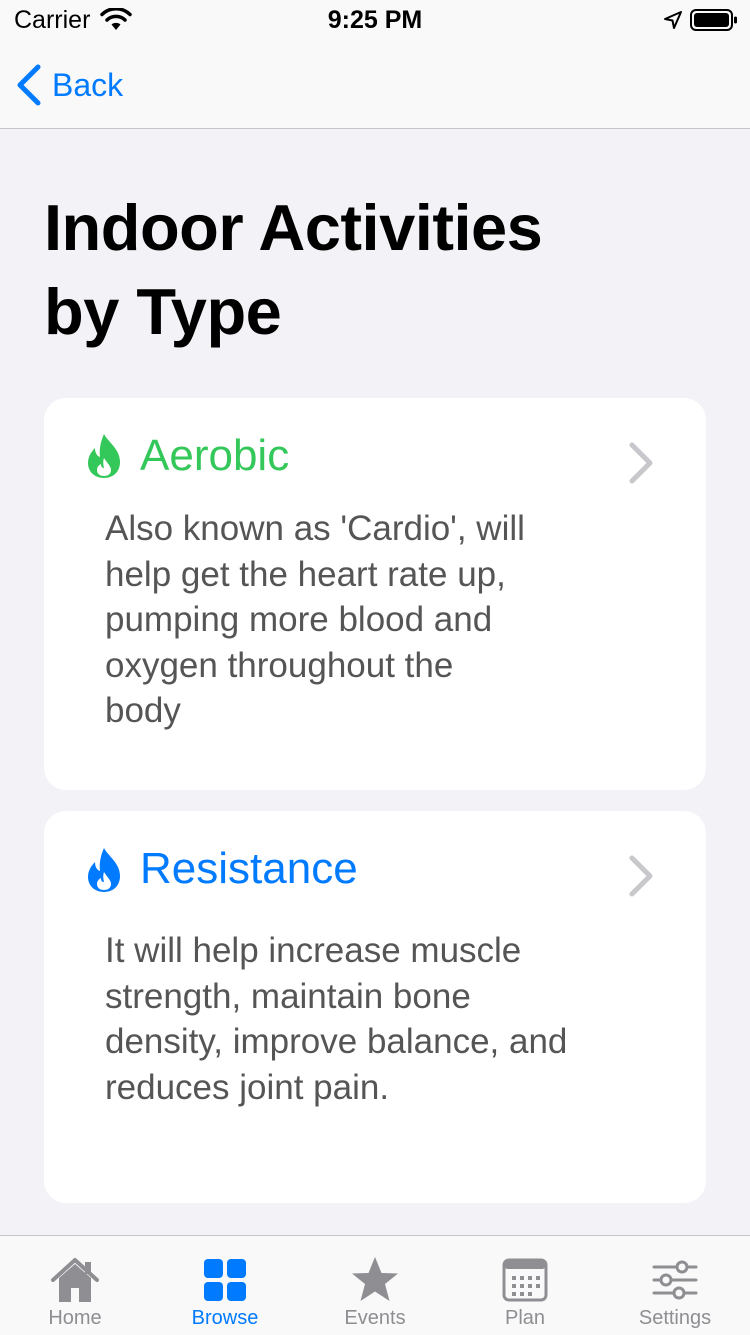 Image resolution: width=750 pixels, height=1335 pixels. I want to click on tab-label: Browse, so click(225, 1318).